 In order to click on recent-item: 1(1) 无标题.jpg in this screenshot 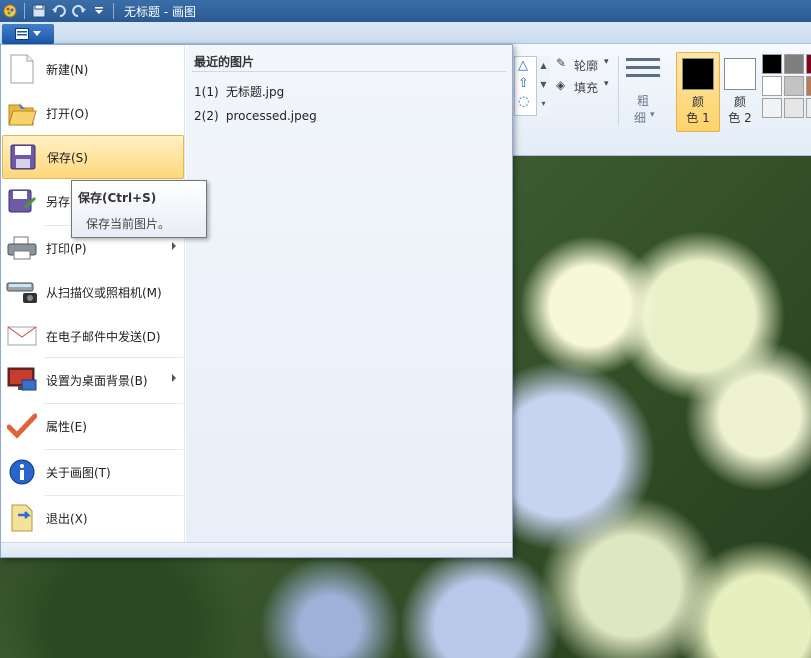, I will do `click(239, 91)`.